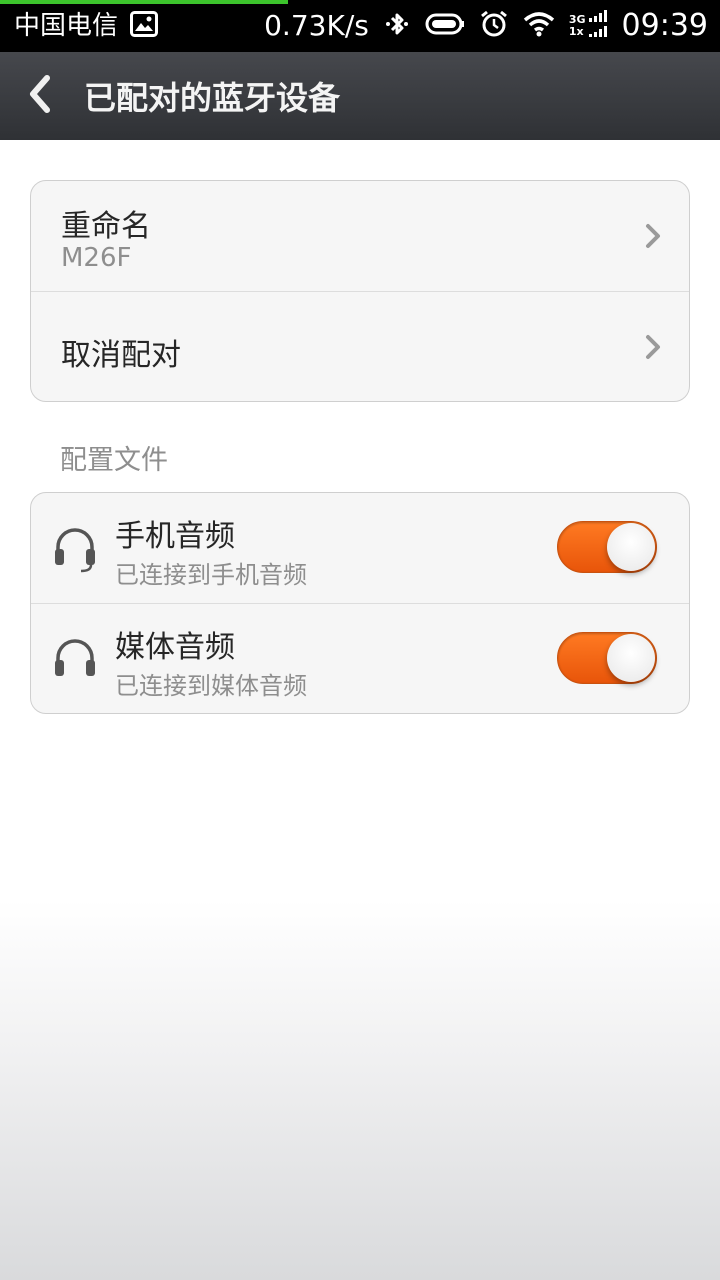 The image size is (720, 1280). What do you see at coordinates (598, 26) in the screenshot?
I see `signal-icon` at bounding box center [598, 26].